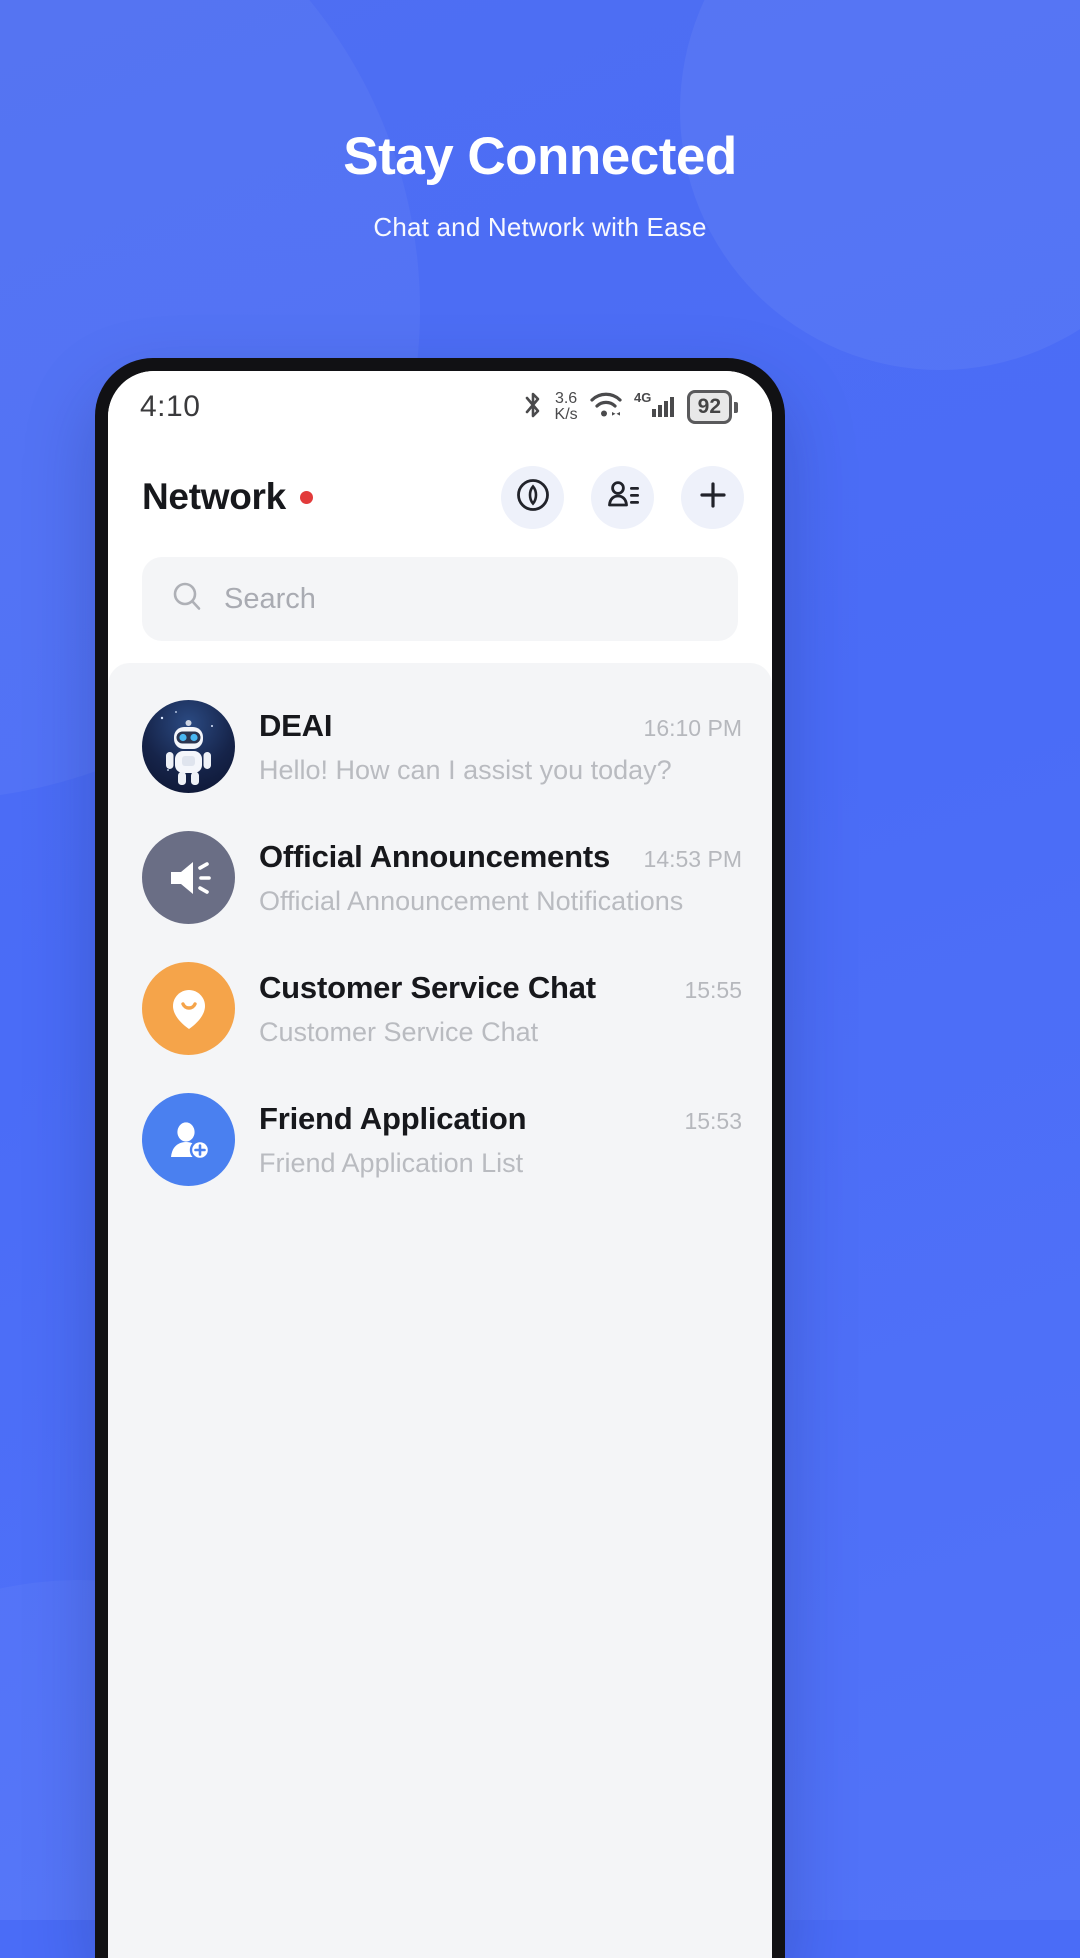 This screenshot has width=1080, height=1958. I want to click on robot-avatar, so click(188, 746).